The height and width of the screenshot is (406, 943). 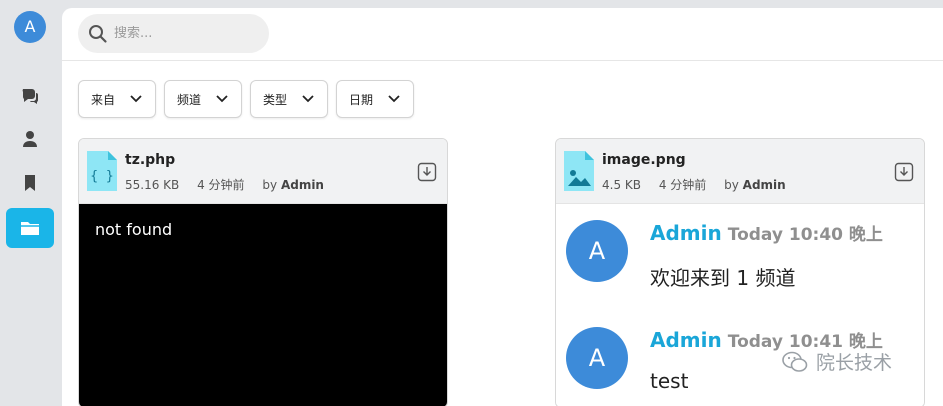 What do you see at coordinates (669, 381) in the screenshot?
I see `message-text: test` at bounding box center [669, 381].